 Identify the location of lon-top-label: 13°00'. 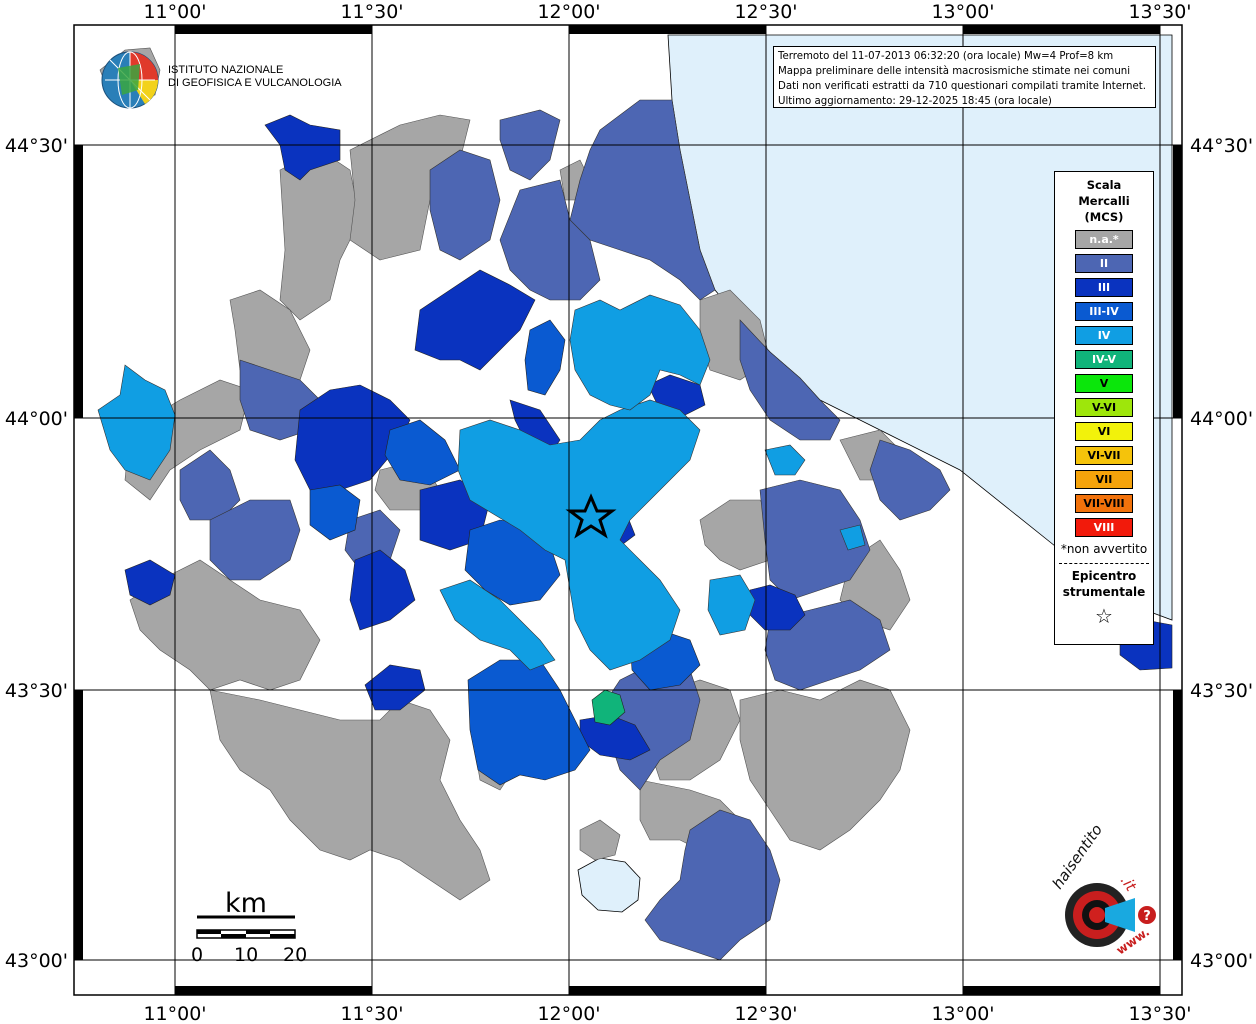
(962, 12).